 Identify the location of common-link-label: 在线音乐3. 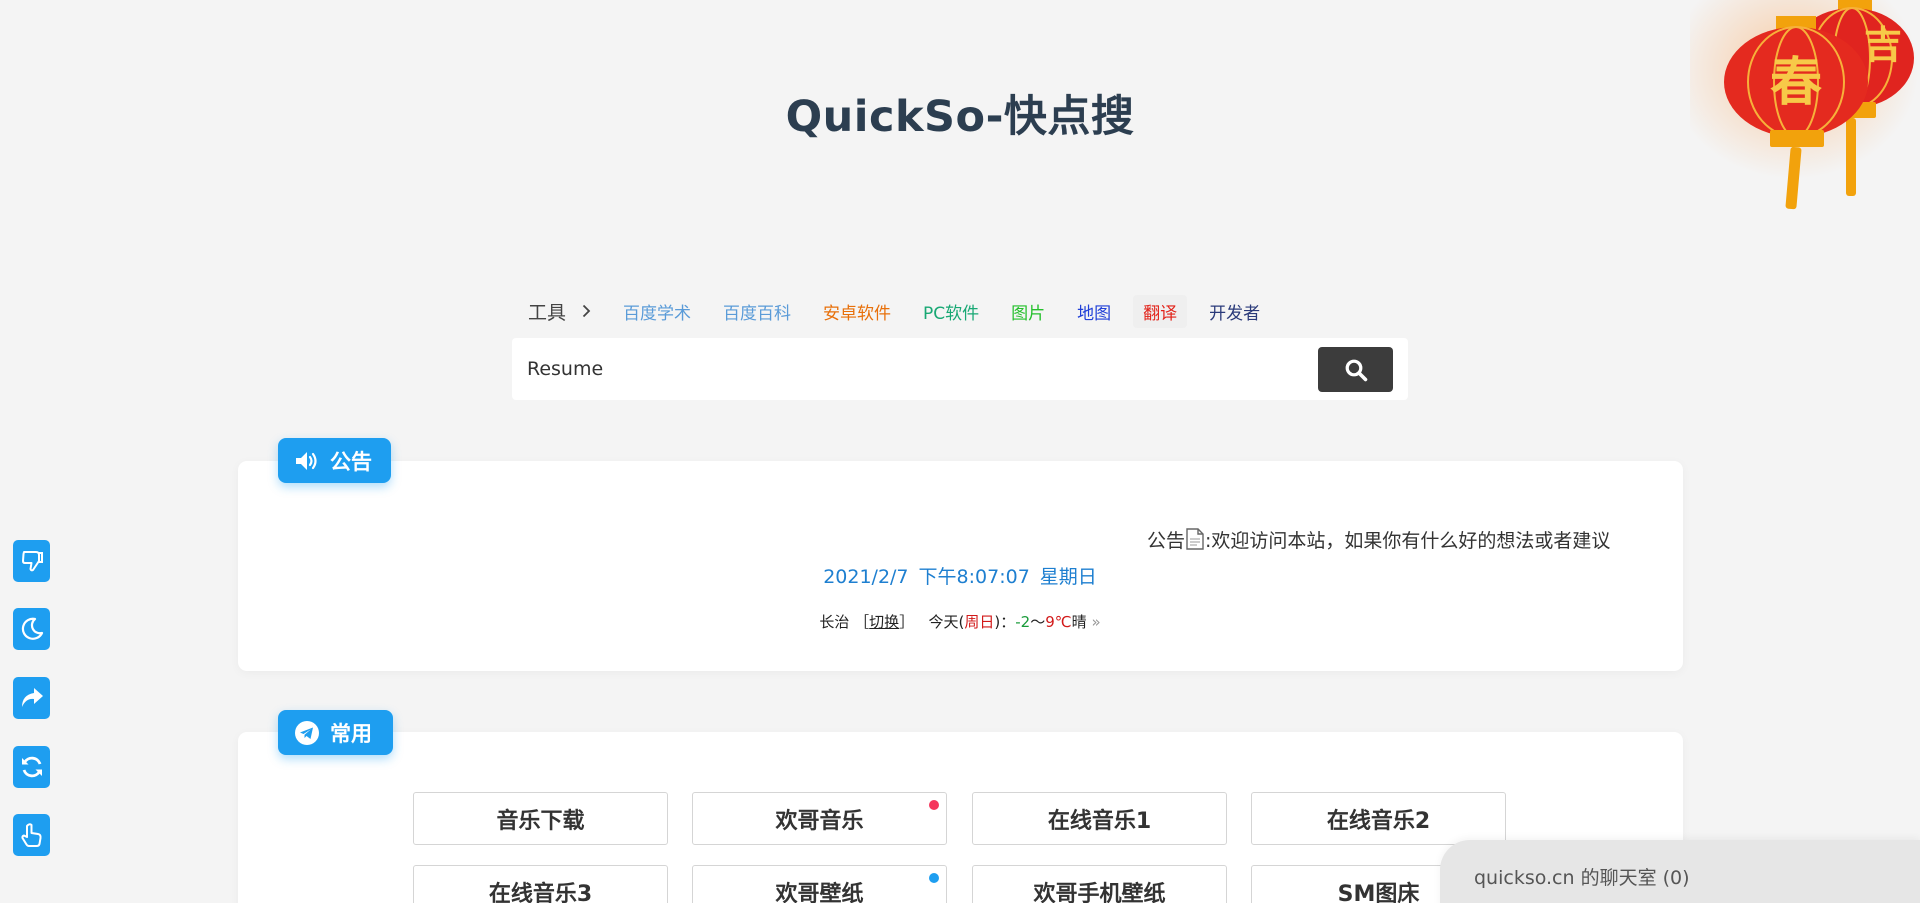
(540, 892).